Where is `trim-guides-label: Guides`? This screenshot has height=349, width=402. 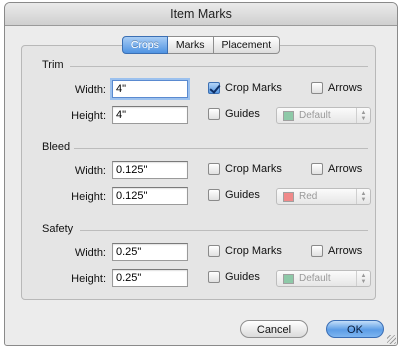 trim-guides-label: Guides is located at coordinates (242, 114).